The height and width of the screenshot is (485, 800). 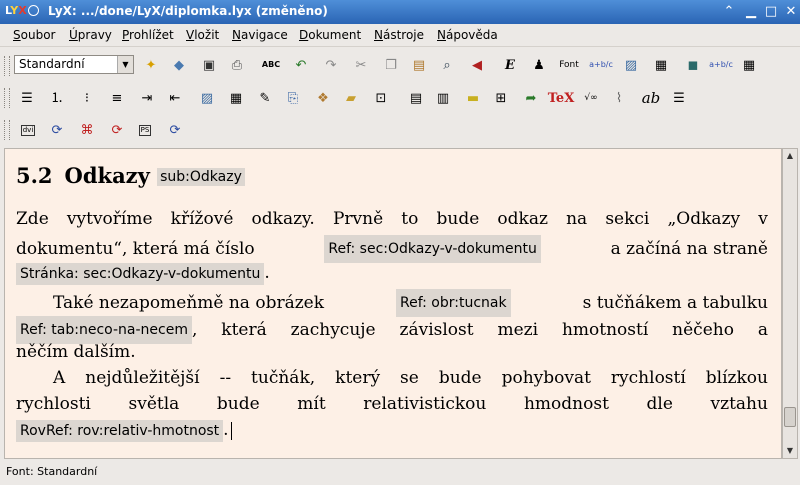 I want to click on window-title: LyX: .../done/LyX/diplomka.lyx (změněno), so click(x=188, y=11).